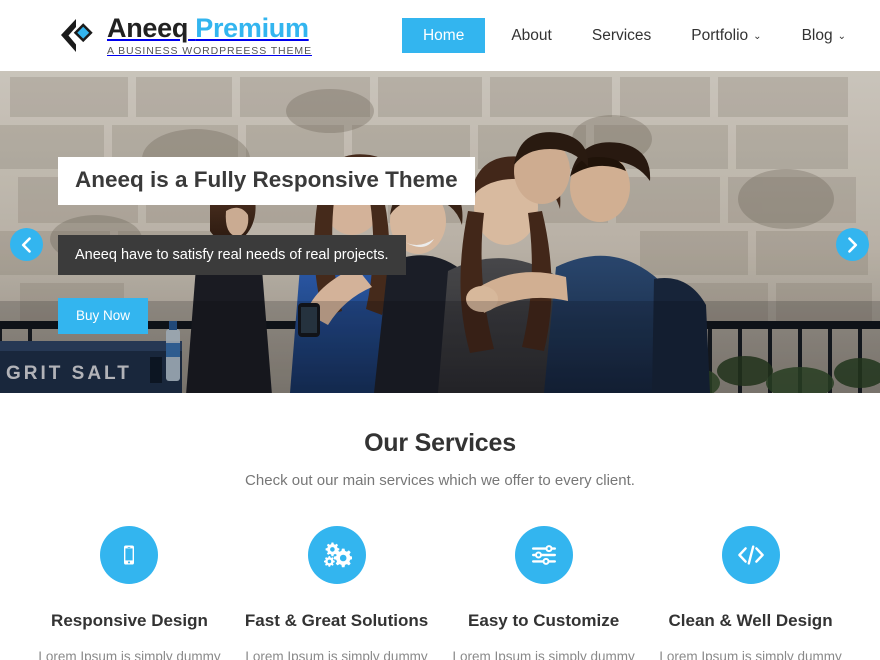  What do you see at coordinates (266, 181) in the screenshot?
I see `hero-title: Aneeq is a Fully Responsive Theme` at bounding box center [266, 181].